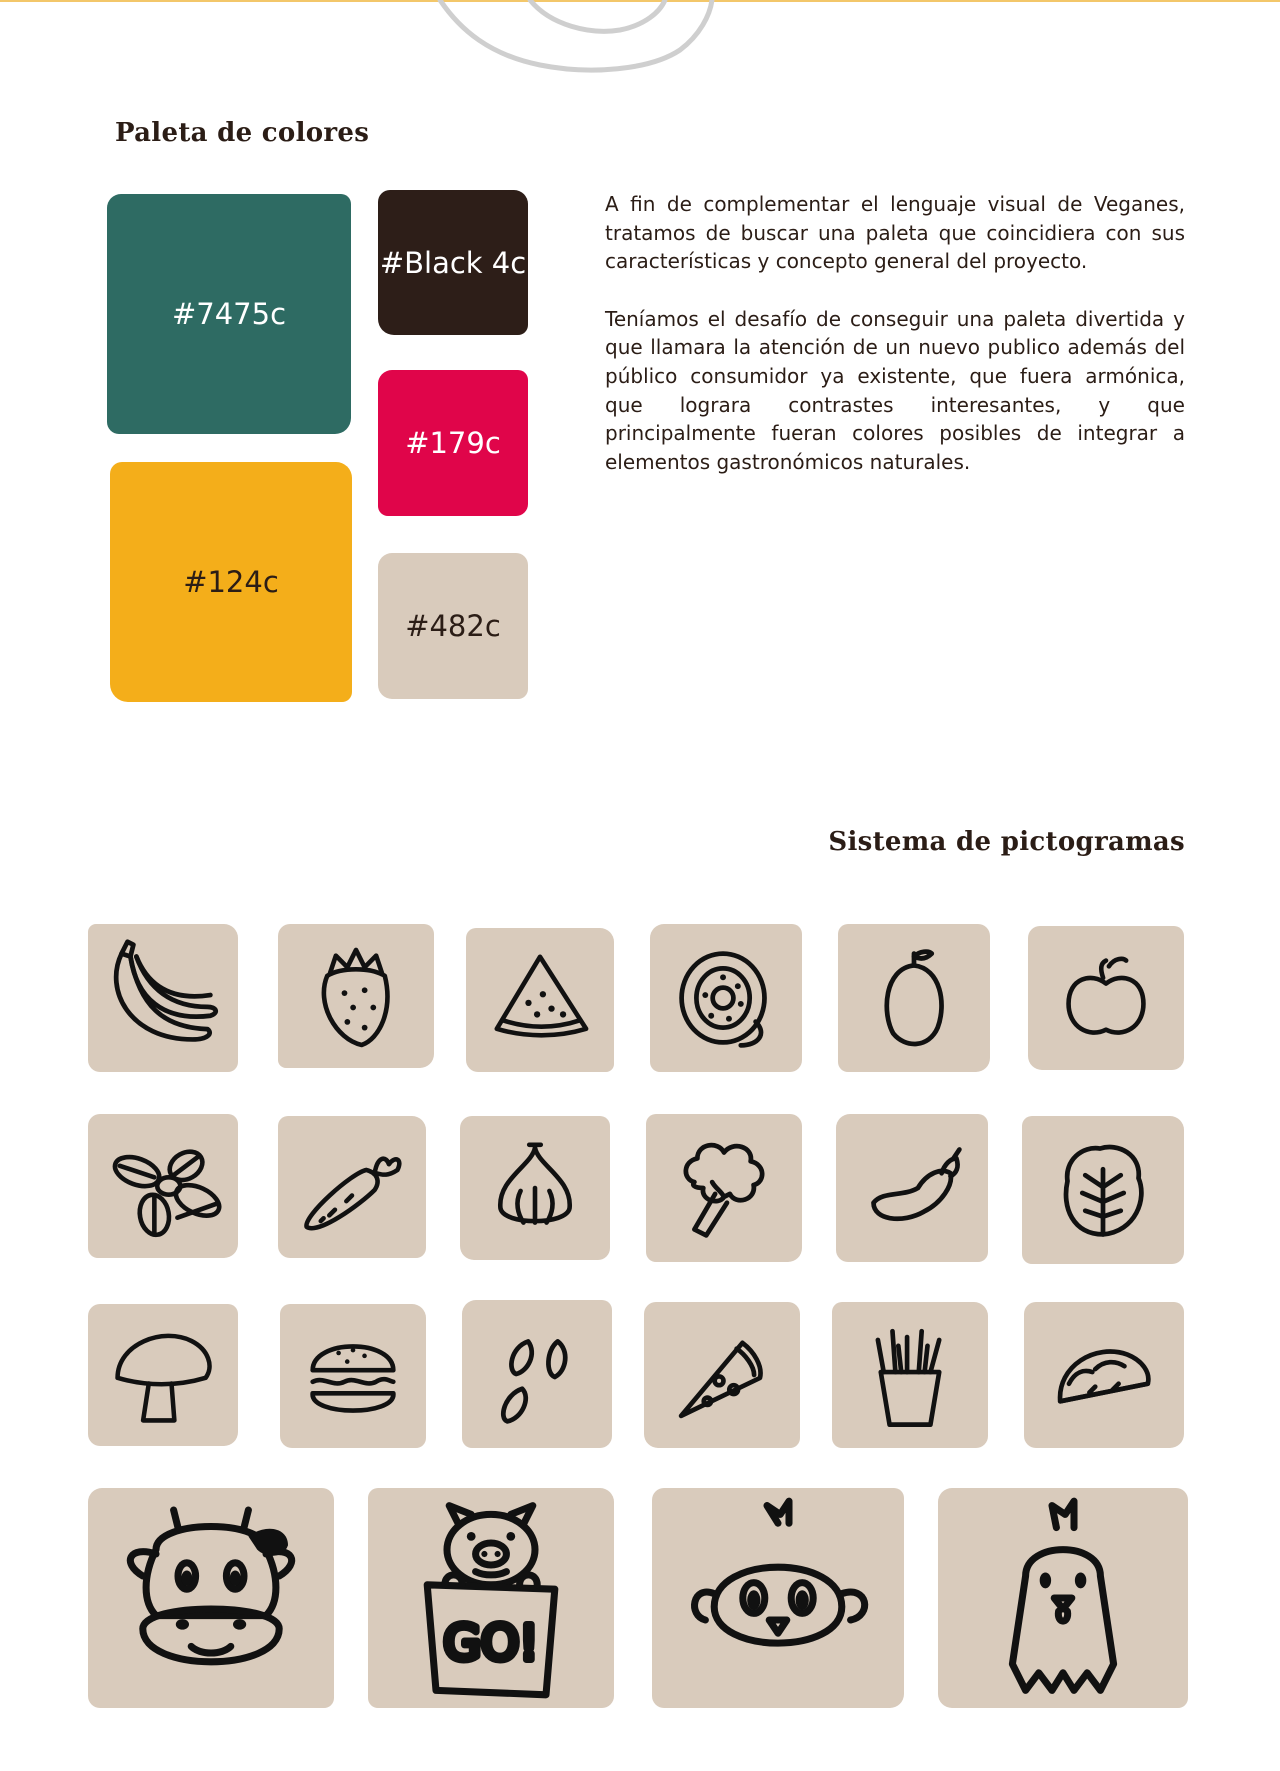 The height and width of the screenshot is (1771, 1280). Describe the element at coordinates (916, 1184) in the screenshot. I see `eggplant-icon` at that location.